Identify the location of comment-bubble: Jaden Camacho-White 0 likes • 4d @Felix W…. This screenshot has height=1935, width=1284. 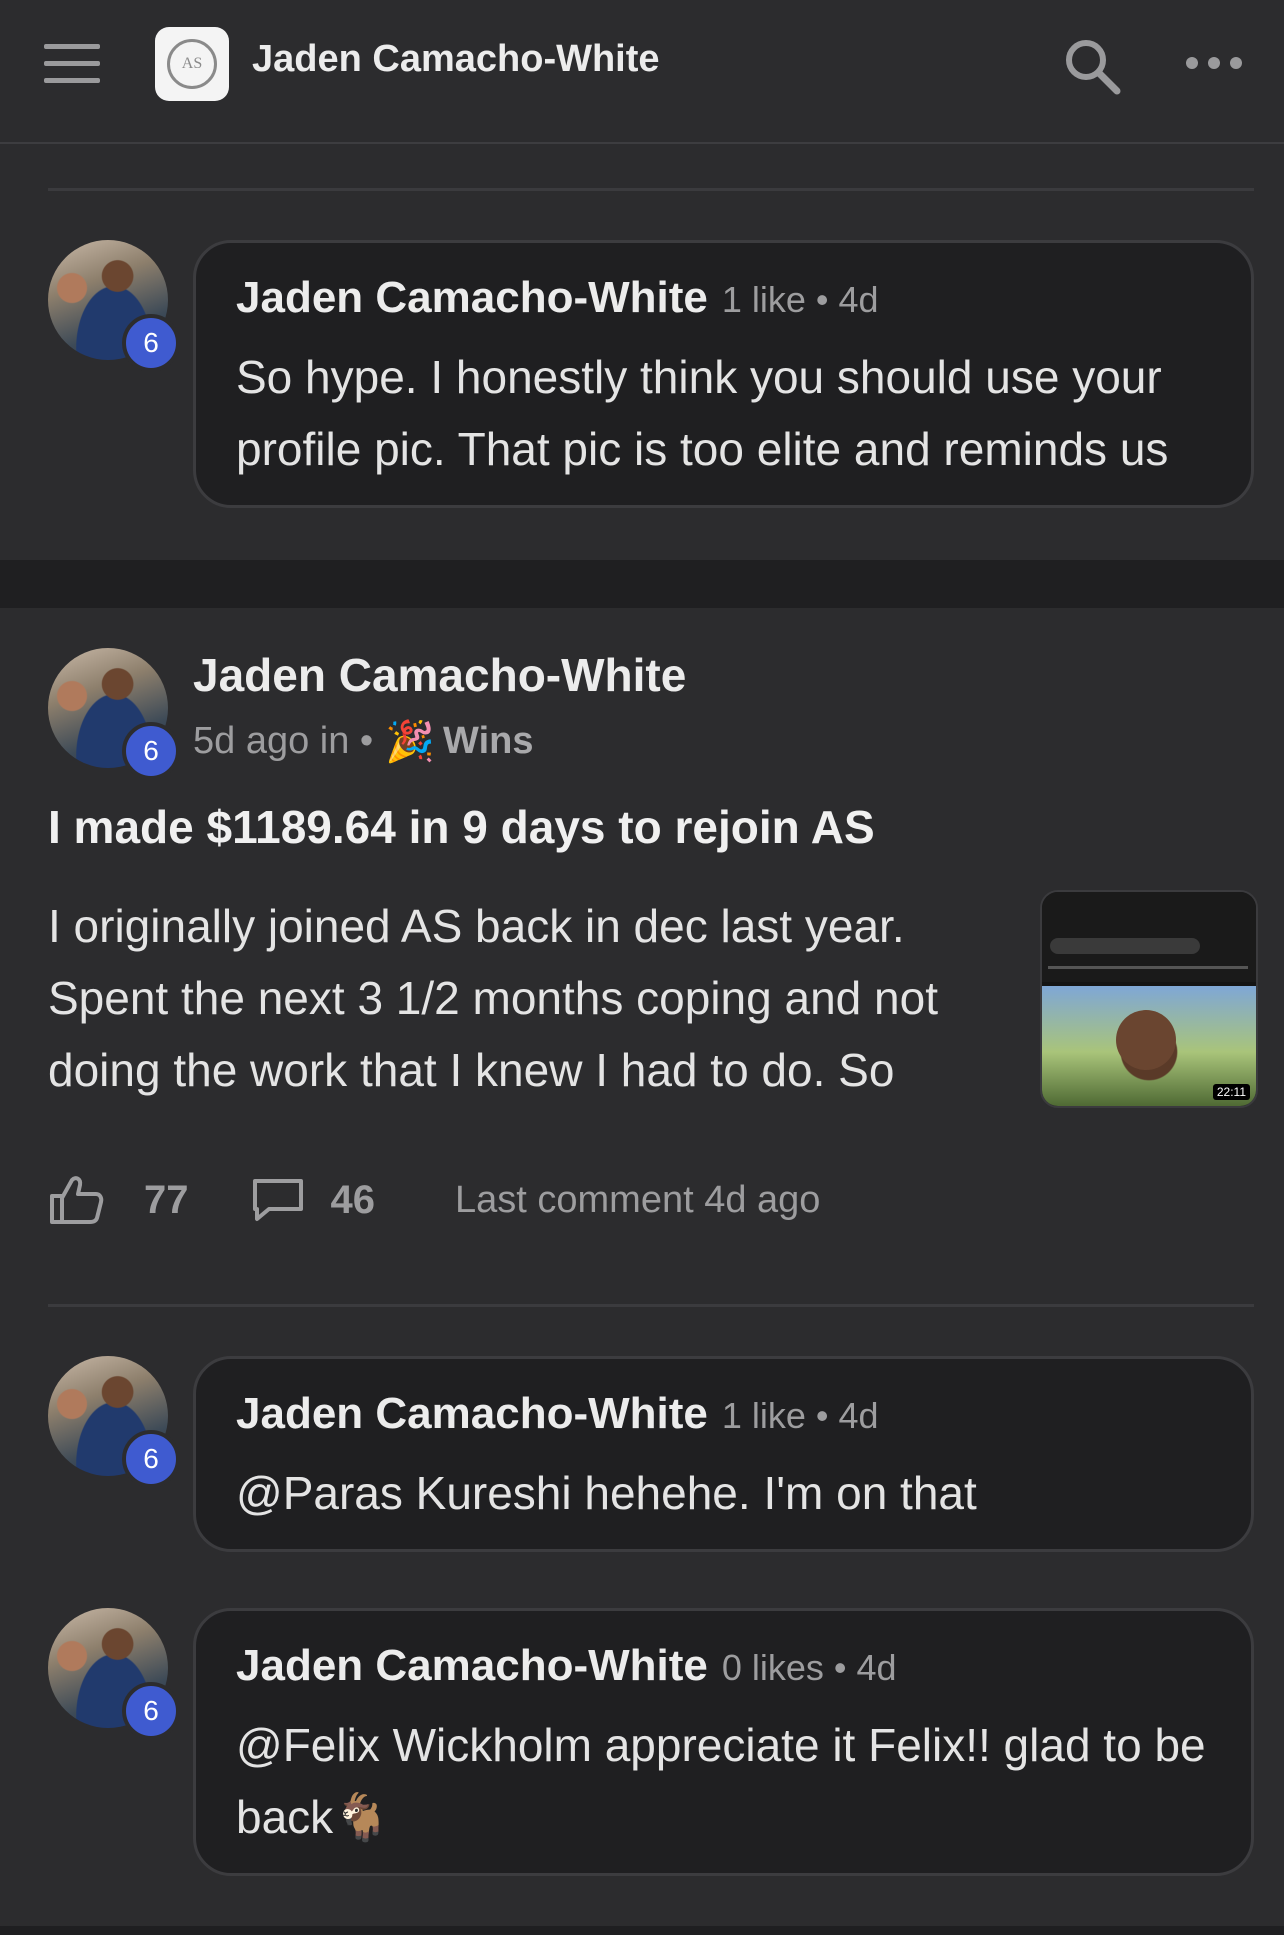
(723, 1742).